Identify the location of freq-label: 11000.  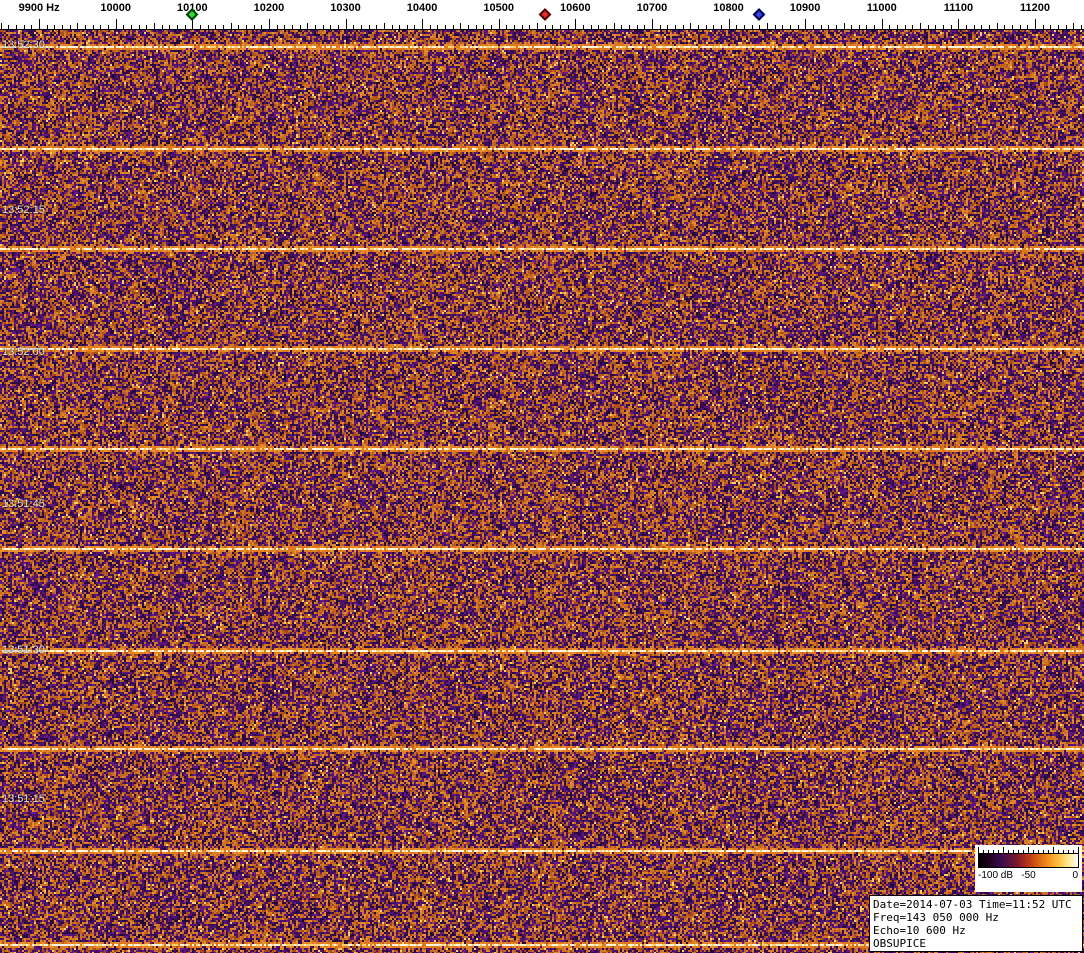
(881, 8).